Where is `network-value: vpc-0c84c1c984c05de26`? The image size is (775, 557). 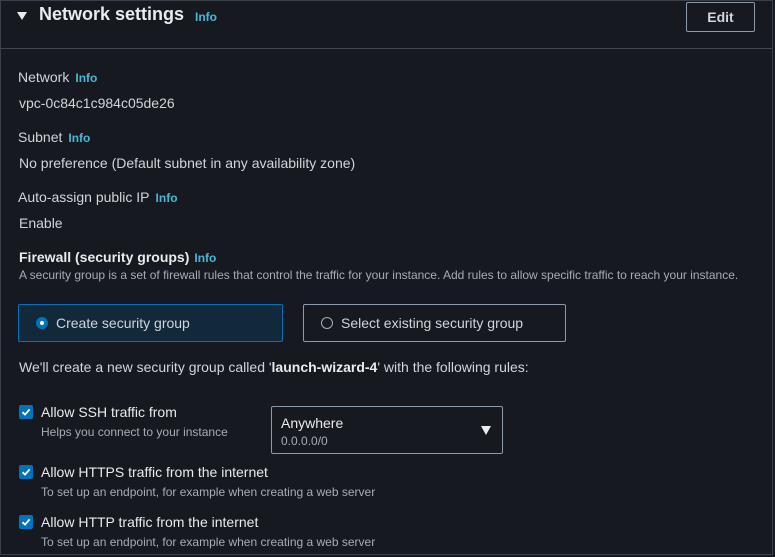 network-value: vpc-0c84c1c984c05de26 is located at coordinates (97, 103).